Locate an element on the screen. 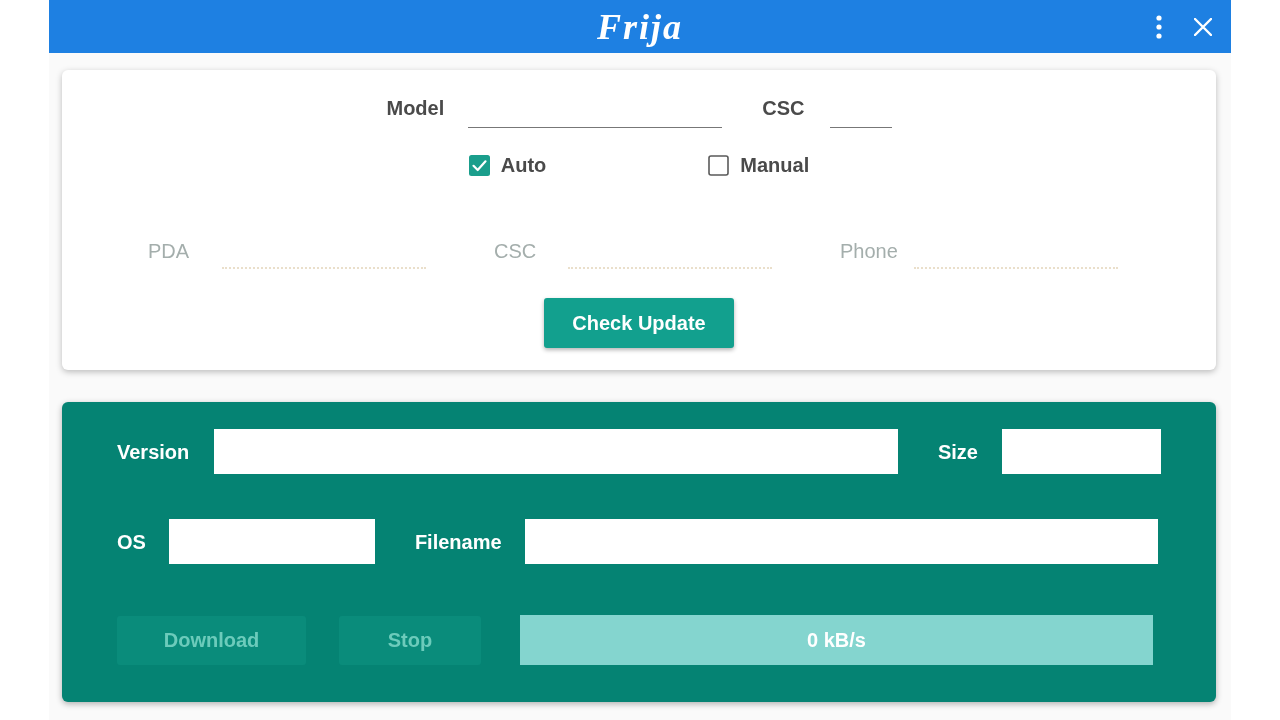  field-label: Filename is located at coordinates (458, 541).